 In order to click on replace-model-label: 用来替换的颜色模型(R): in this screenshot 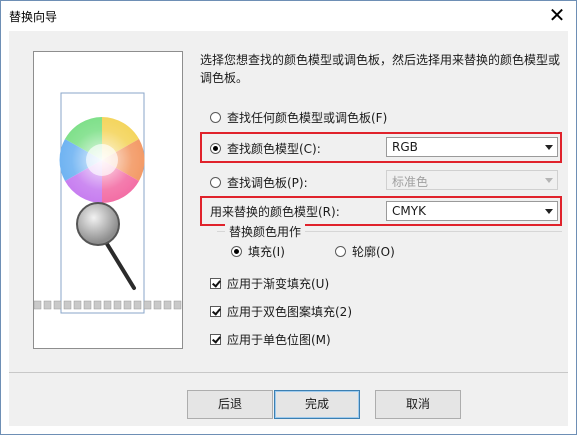, I will do `click(275, 211)`.